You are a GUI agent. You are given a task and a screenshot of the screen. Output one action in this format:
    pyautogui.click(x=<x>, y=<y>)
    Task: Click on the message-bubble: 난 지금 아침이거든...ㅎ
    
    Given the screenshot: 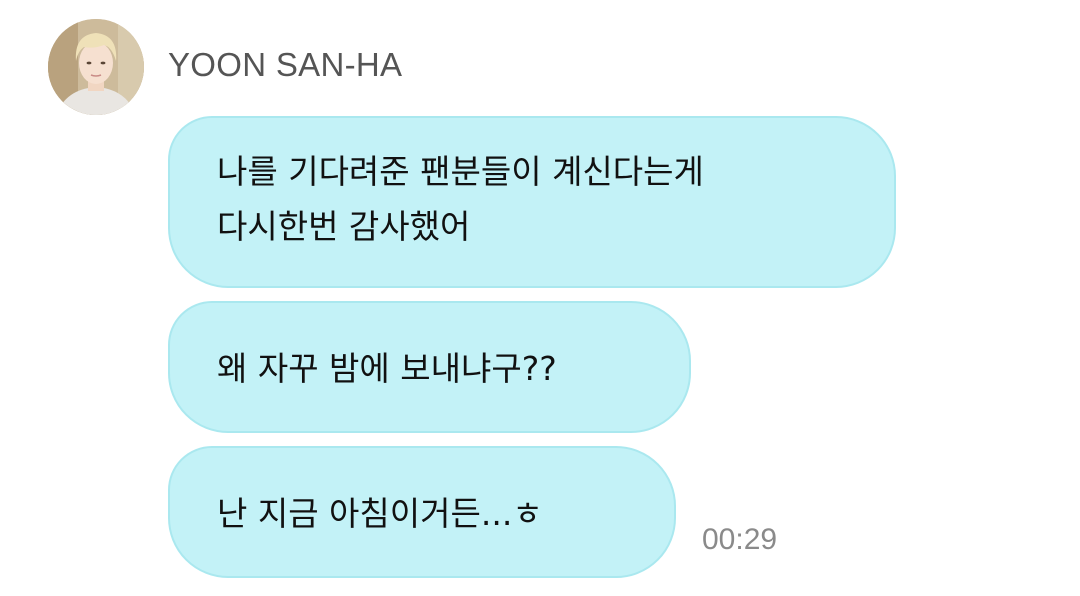 What is the action you would take?
    pyautogui.click(x=422, y=512)
    